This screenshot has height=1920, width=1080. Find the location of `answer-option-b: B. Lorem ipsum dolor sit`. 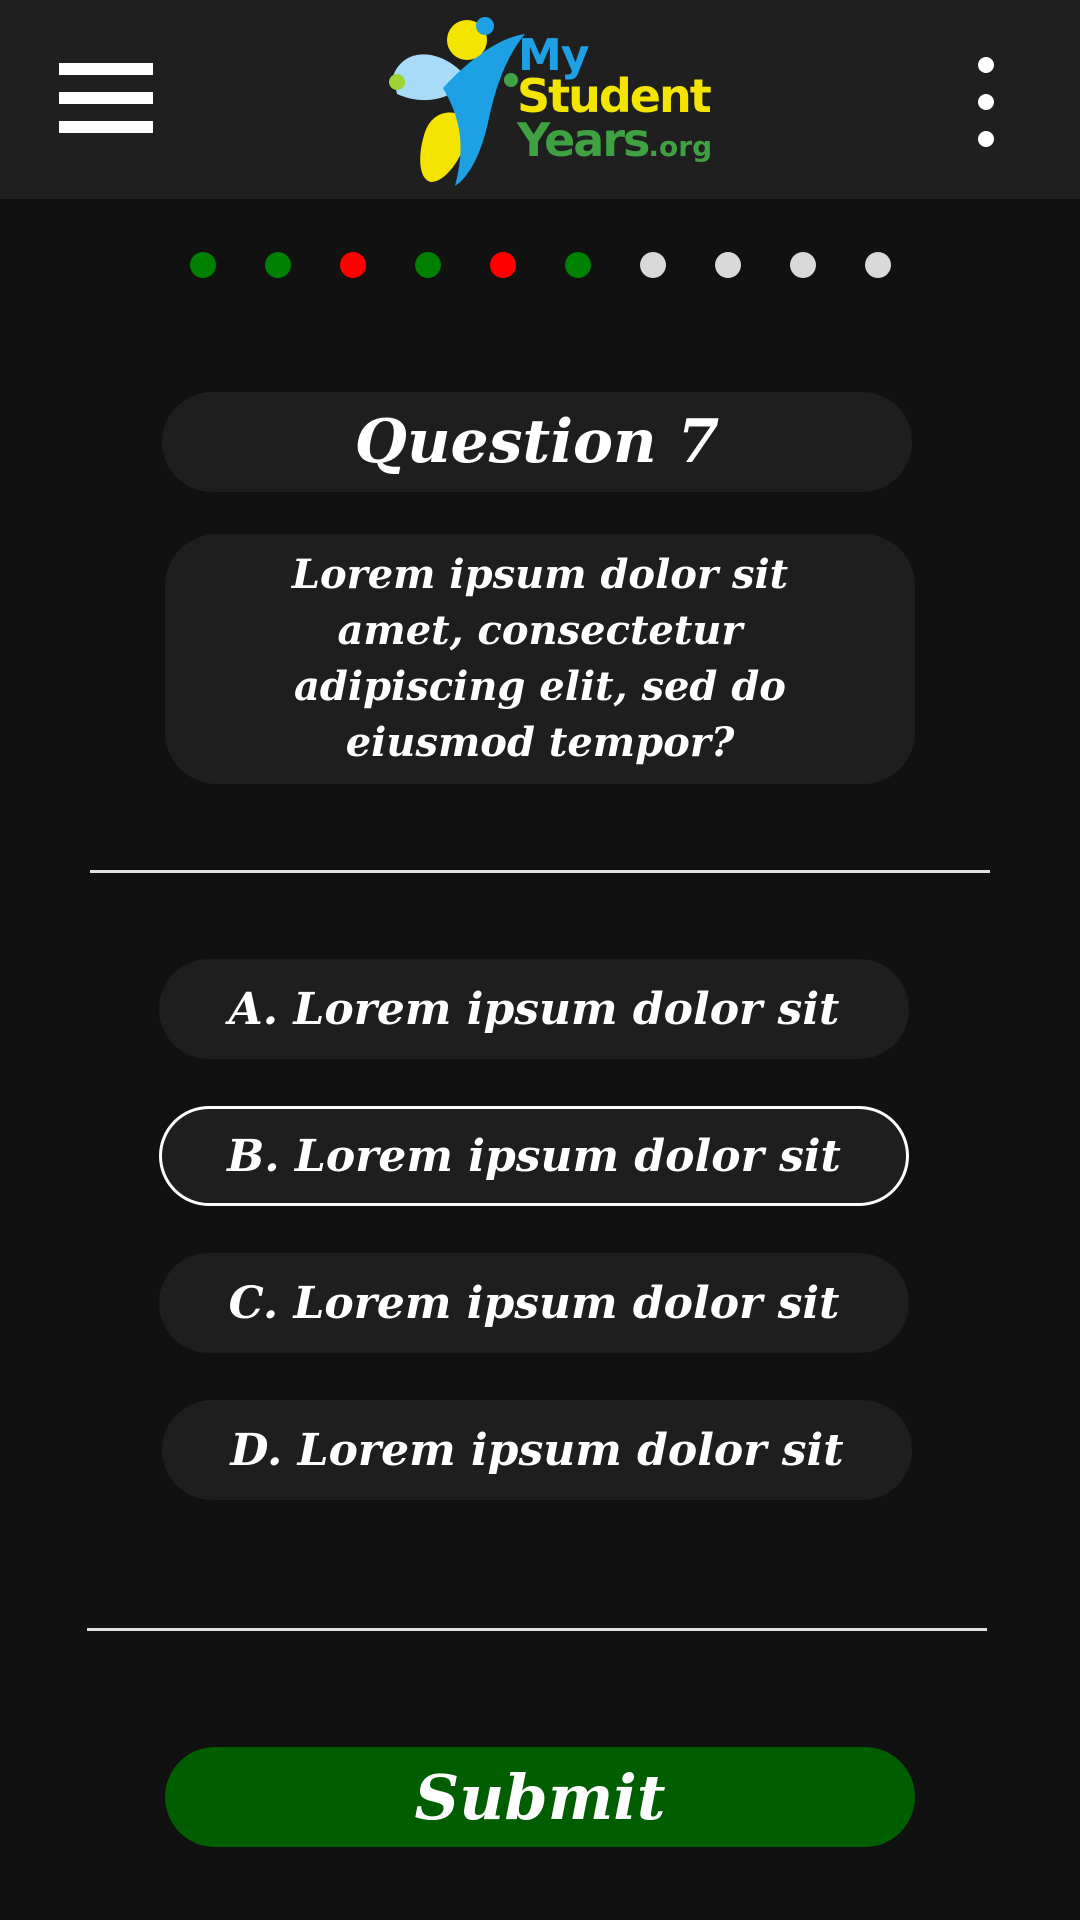

answer-option-b: B. Lorem ipsum dolor sit is located at coordinates (534, 1156).